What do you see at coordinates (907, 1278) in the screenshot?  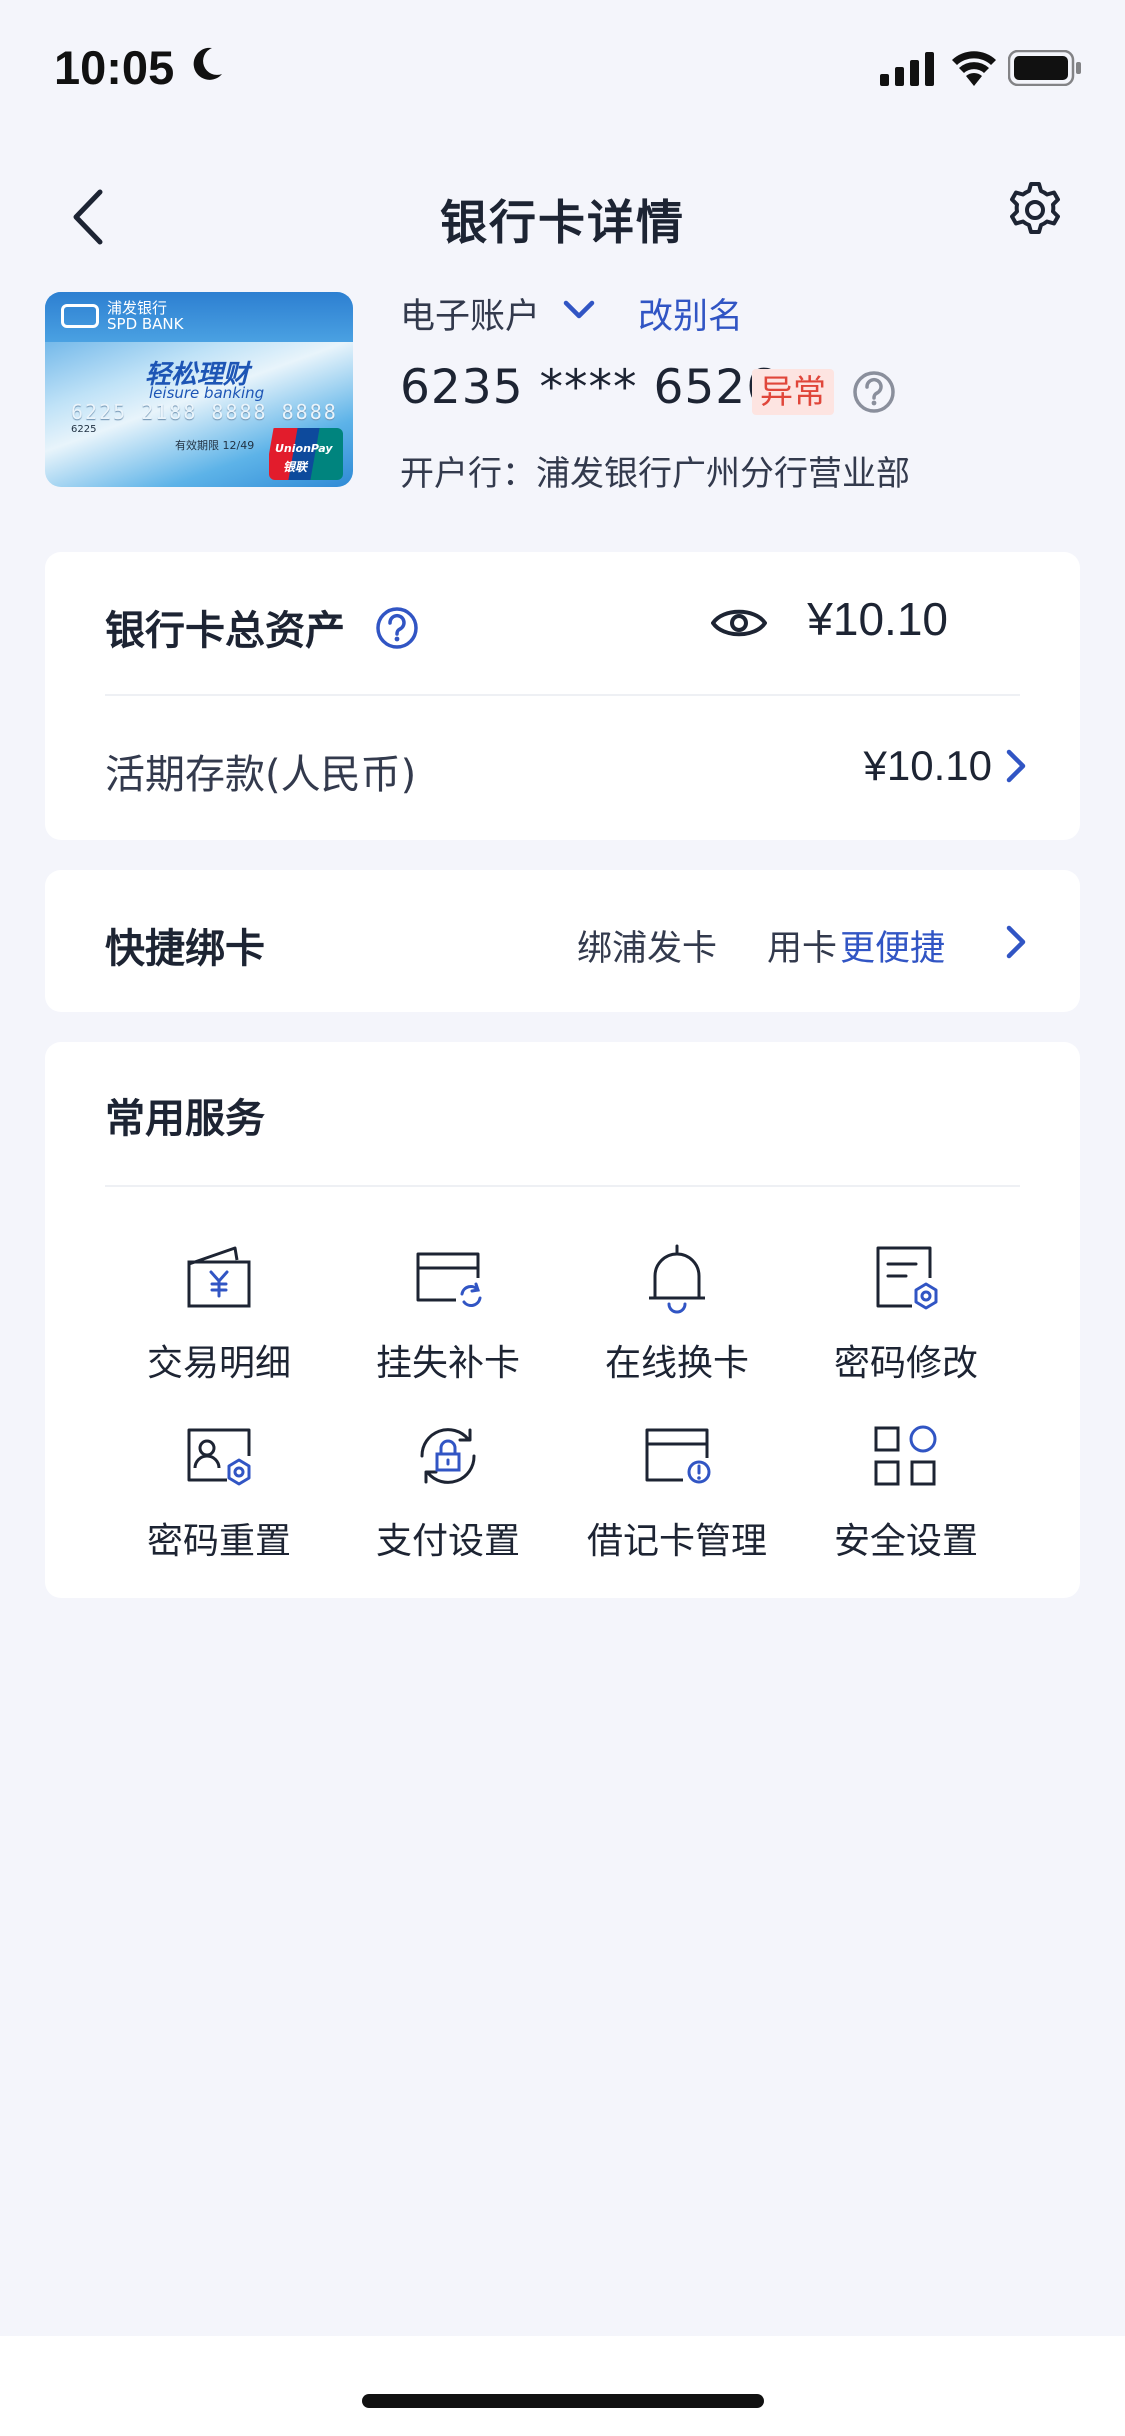 I see `doc-hex-icon` at bounding box center [907, 1278].